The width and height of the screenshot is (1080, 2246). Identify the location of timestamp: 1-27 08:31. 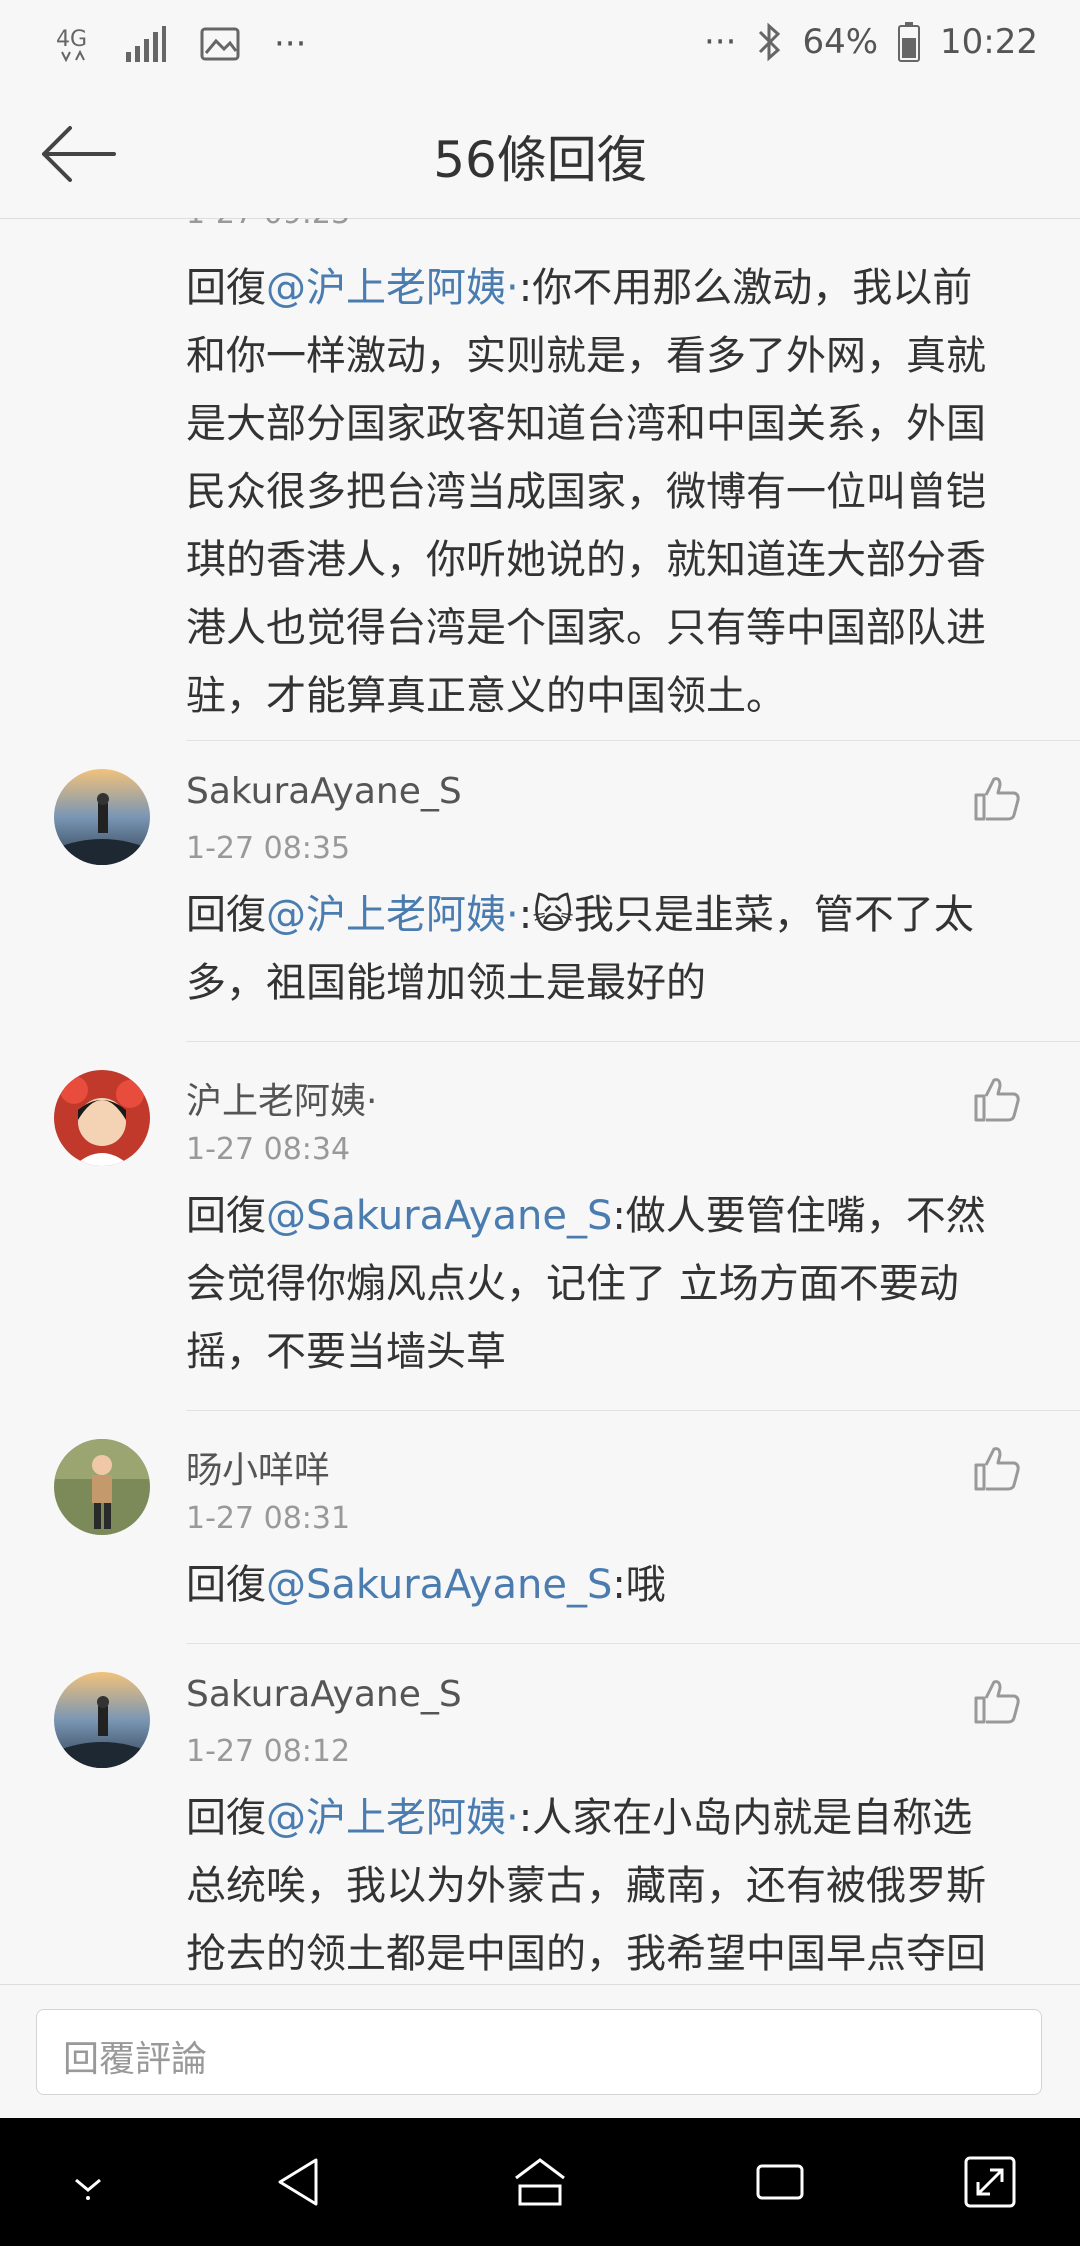
(268, 1518).